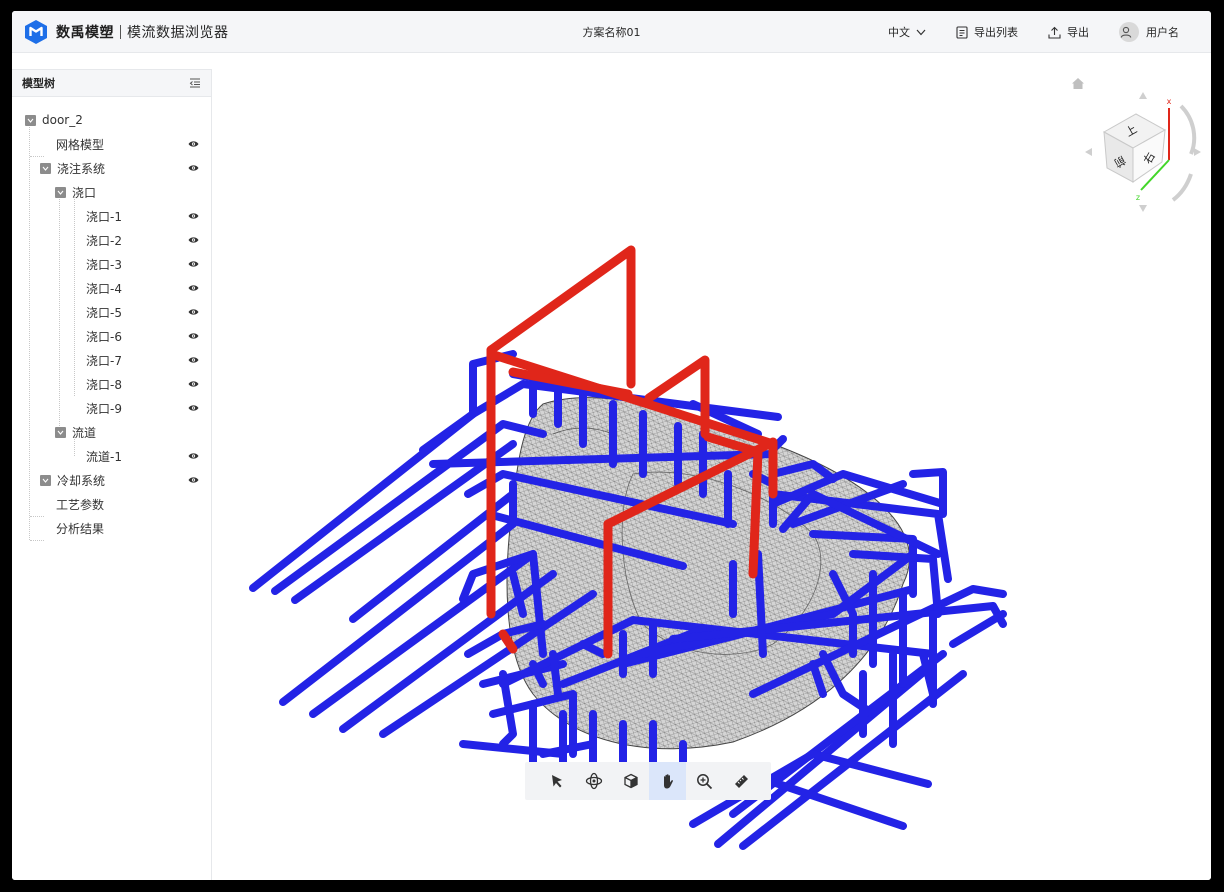 The image size is (1224, 892). I want to click on brand-logo-icon, so click(36, 32).